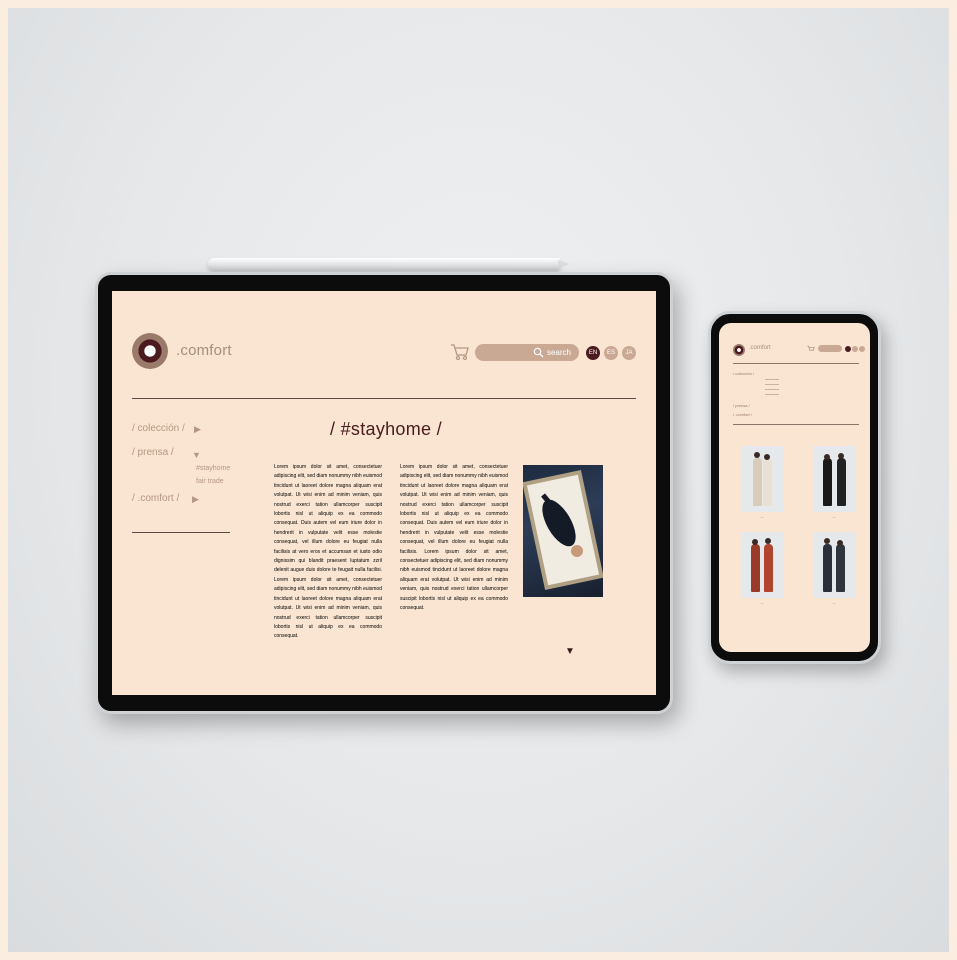 The image size is (957, 960). Describe the element at coordinates (629, 353) in the screenshot. I see `lang-ja-button: JA` at that location.